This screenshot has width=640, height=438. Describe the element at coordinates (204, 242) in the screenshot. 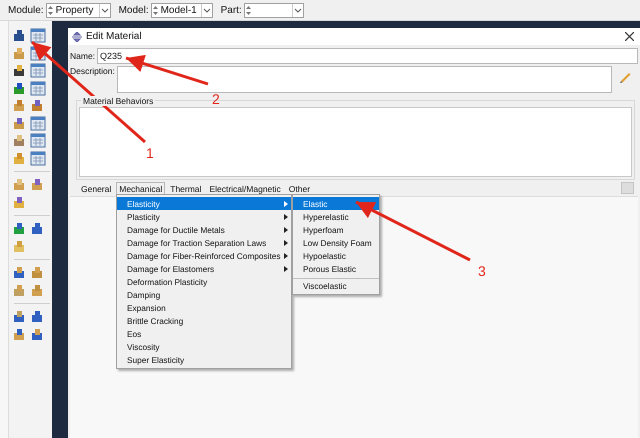

I see `menu-item: Damage for Traction Separation Laws` at that location.